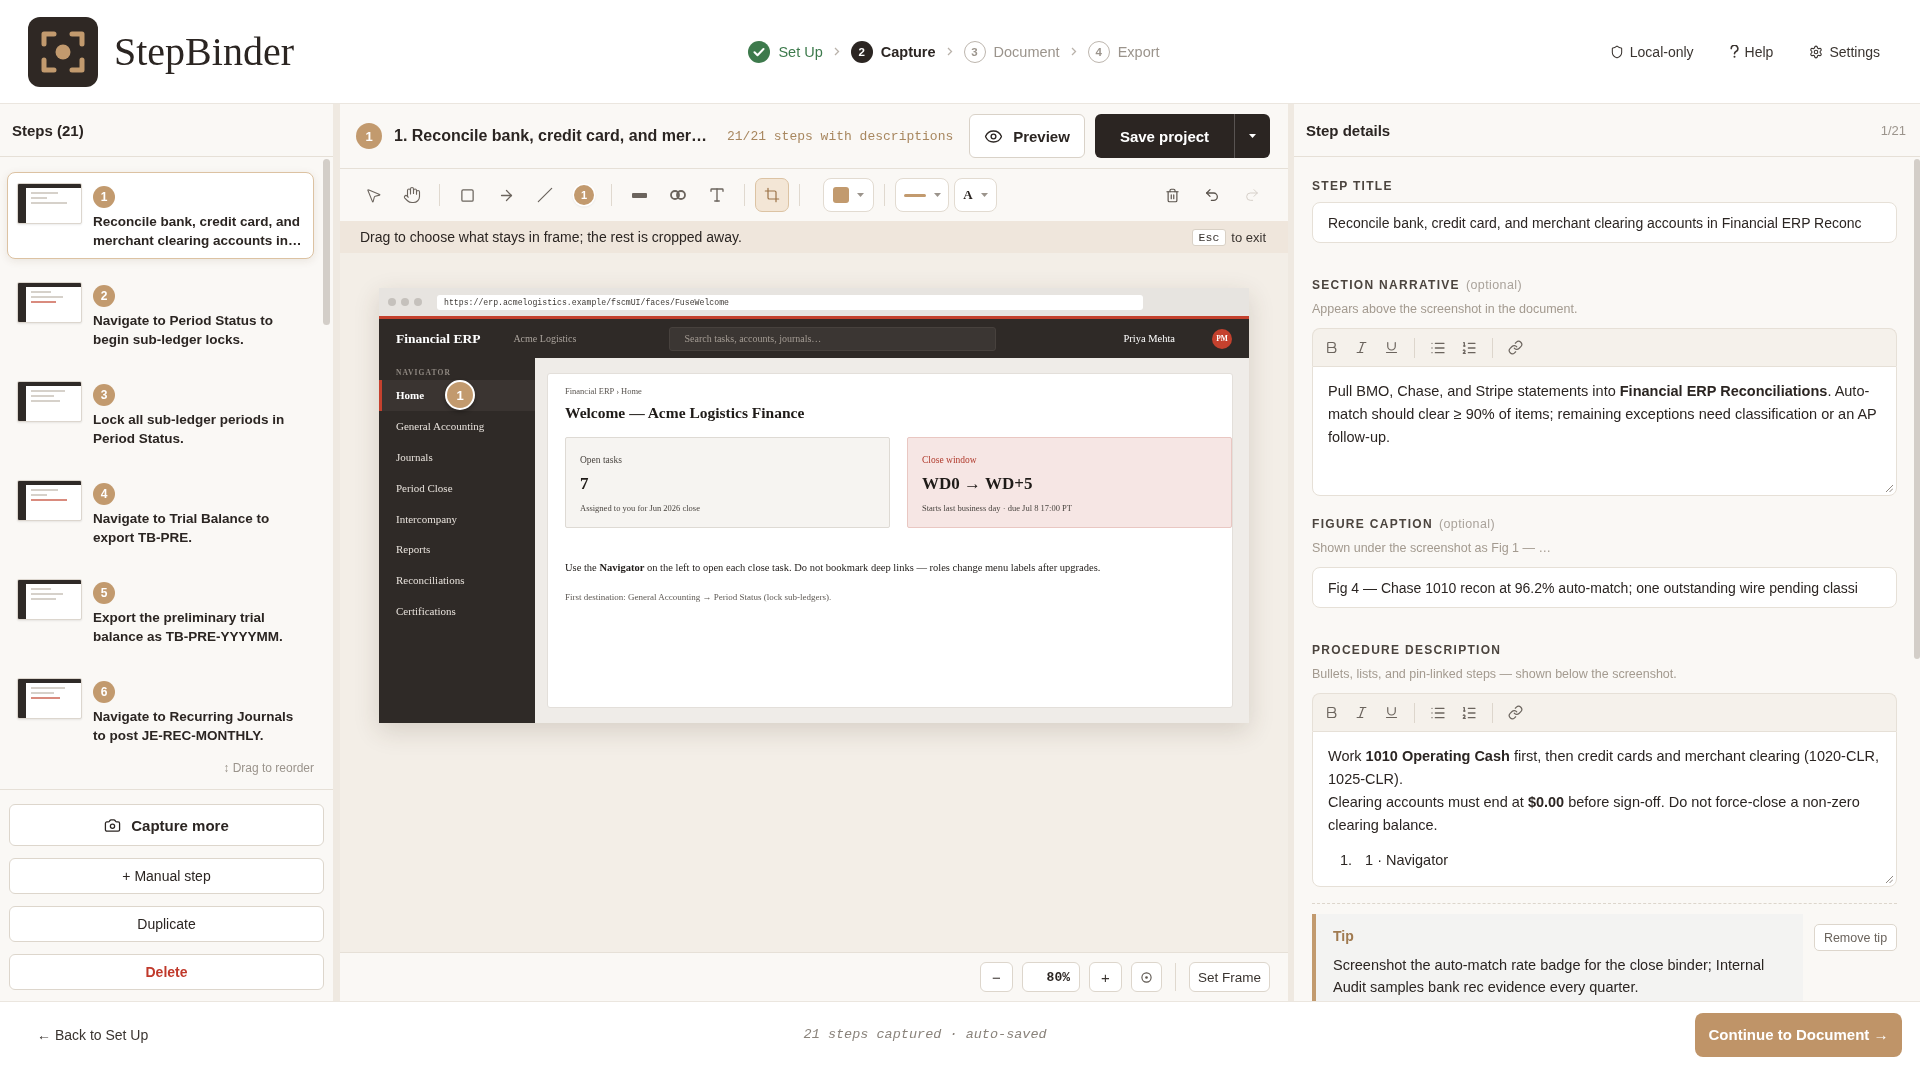  Describe the element at coordinates (1603, 414) in the screenshot. I see `editor-paragraph: Pull BMO, Chase, and Stripe statements into Financial ERP Reconciliations. Auto-match should clear ≥ 90% of items; remaining exceptions need classification or an AP follow-up.` at that location.